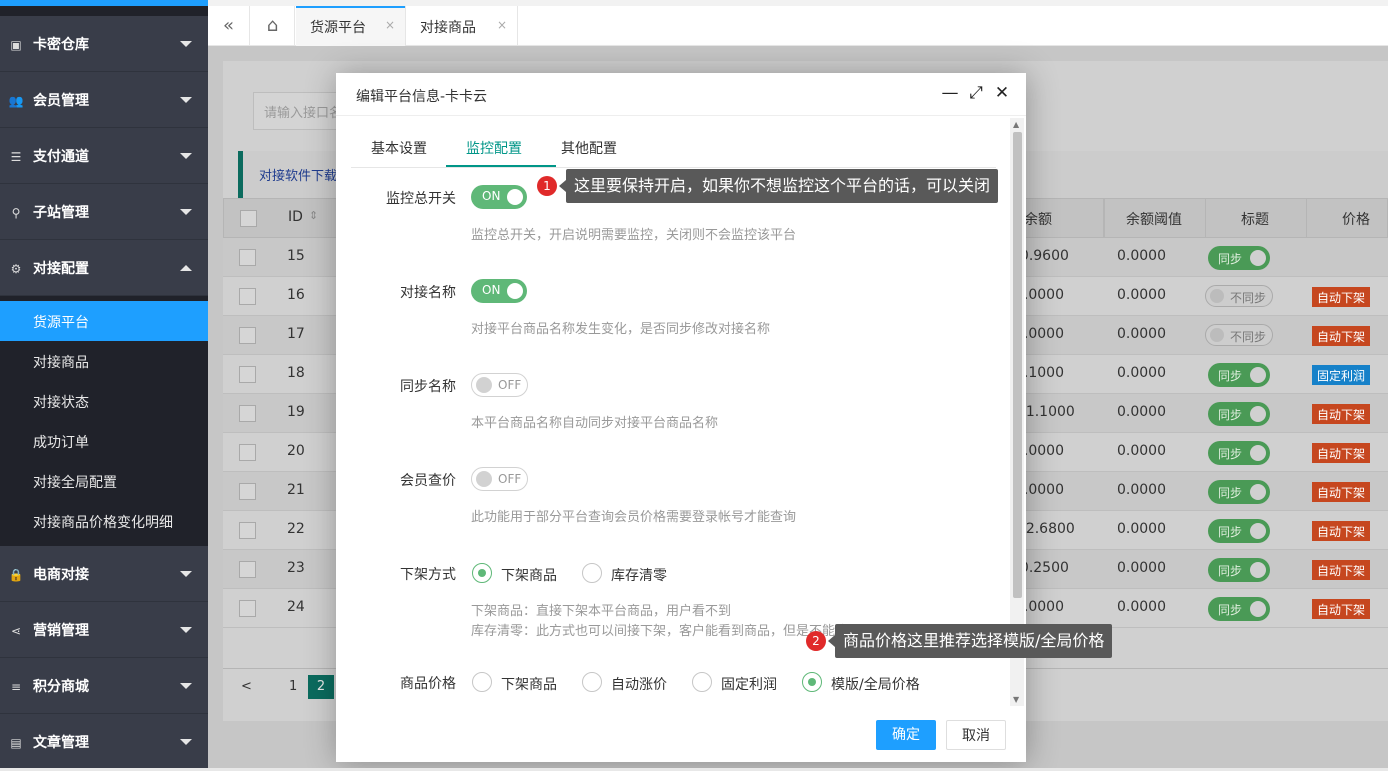 The width and height of the screenshot is (1388, 771). I want to click on toggle-label: 不同步, so click(1248, 337).